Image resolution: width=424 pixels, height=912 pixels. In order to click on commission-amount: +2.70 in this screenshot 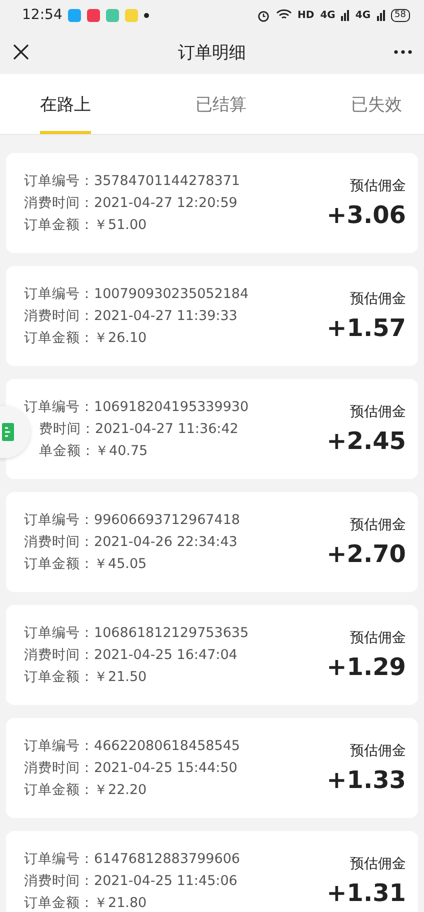, I will do `click(366, 554)`.